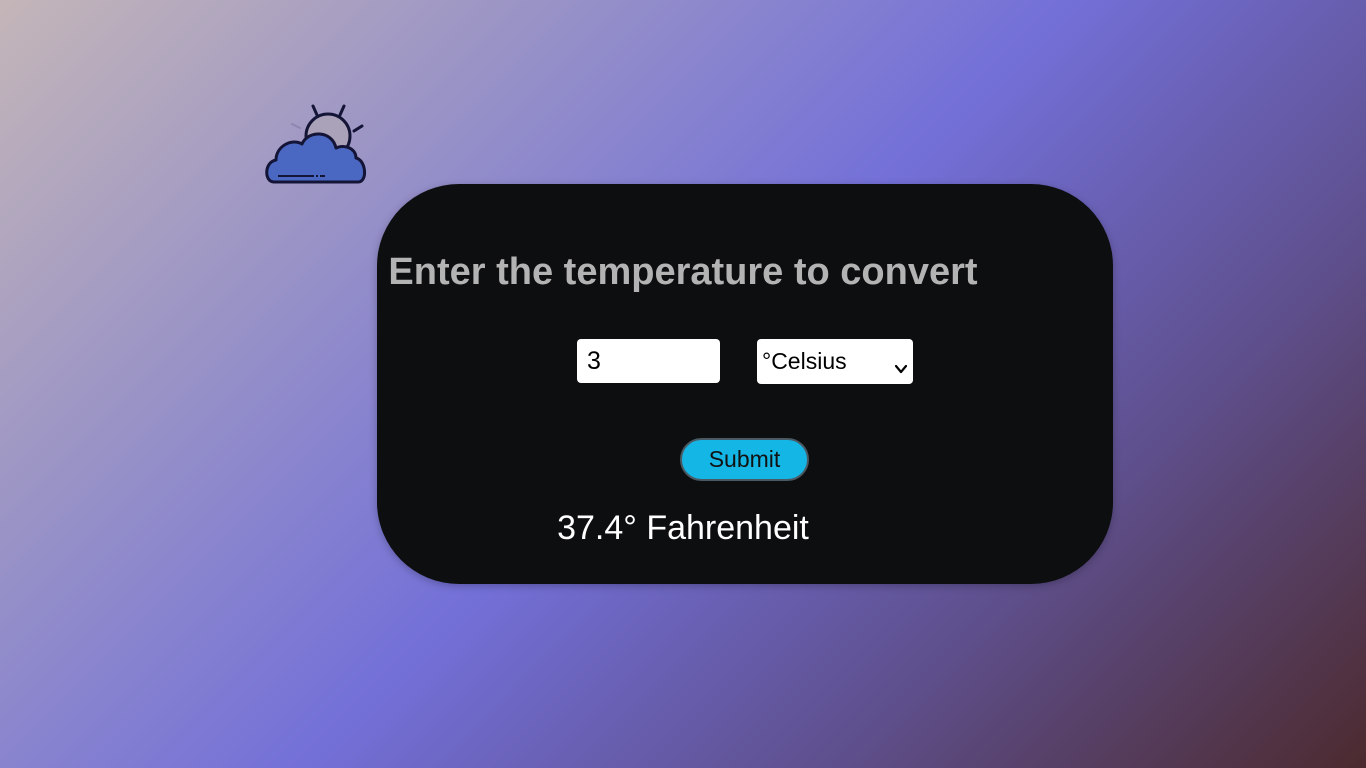  What do you see at coordinates (804, 361) in the screenshot?
I see `unit-select-value: °Celsius` at bounding box center [804, 361].